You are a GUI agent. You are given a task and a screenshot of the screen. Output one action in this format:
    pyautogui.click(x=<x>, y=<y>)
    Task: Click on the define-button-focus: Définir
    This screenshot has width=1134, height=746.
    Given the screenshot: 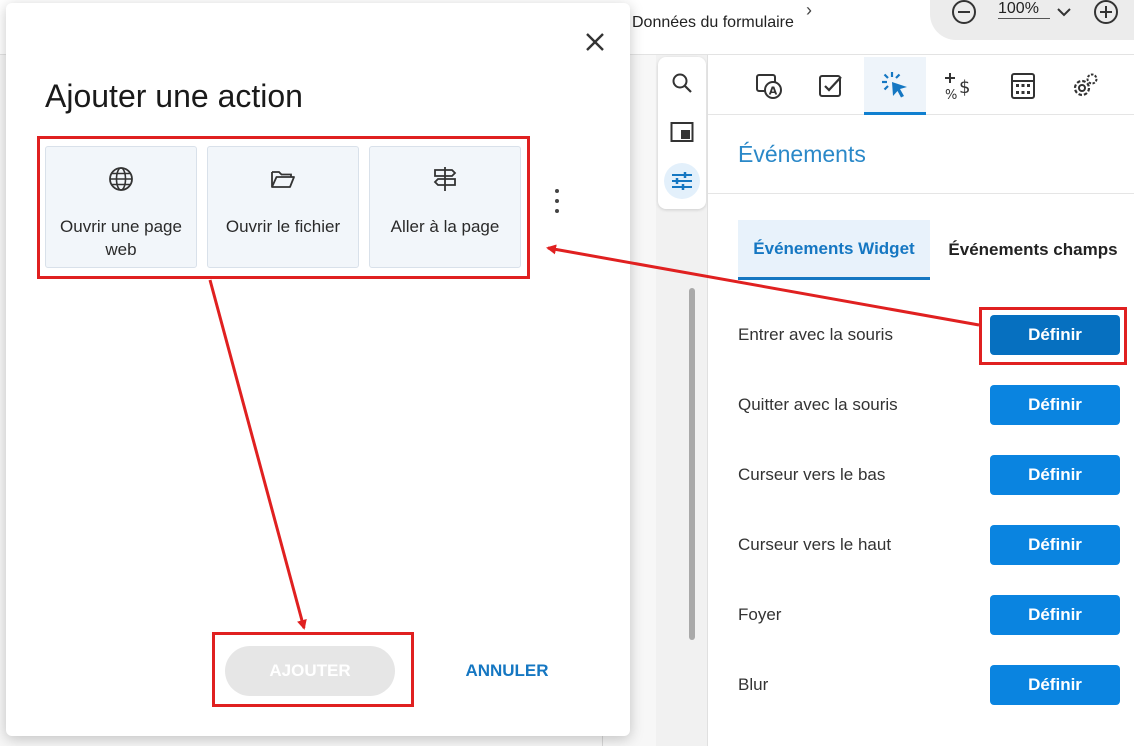 What is the action you would take?
    pyautogui.click(x=1055, y=615)
    